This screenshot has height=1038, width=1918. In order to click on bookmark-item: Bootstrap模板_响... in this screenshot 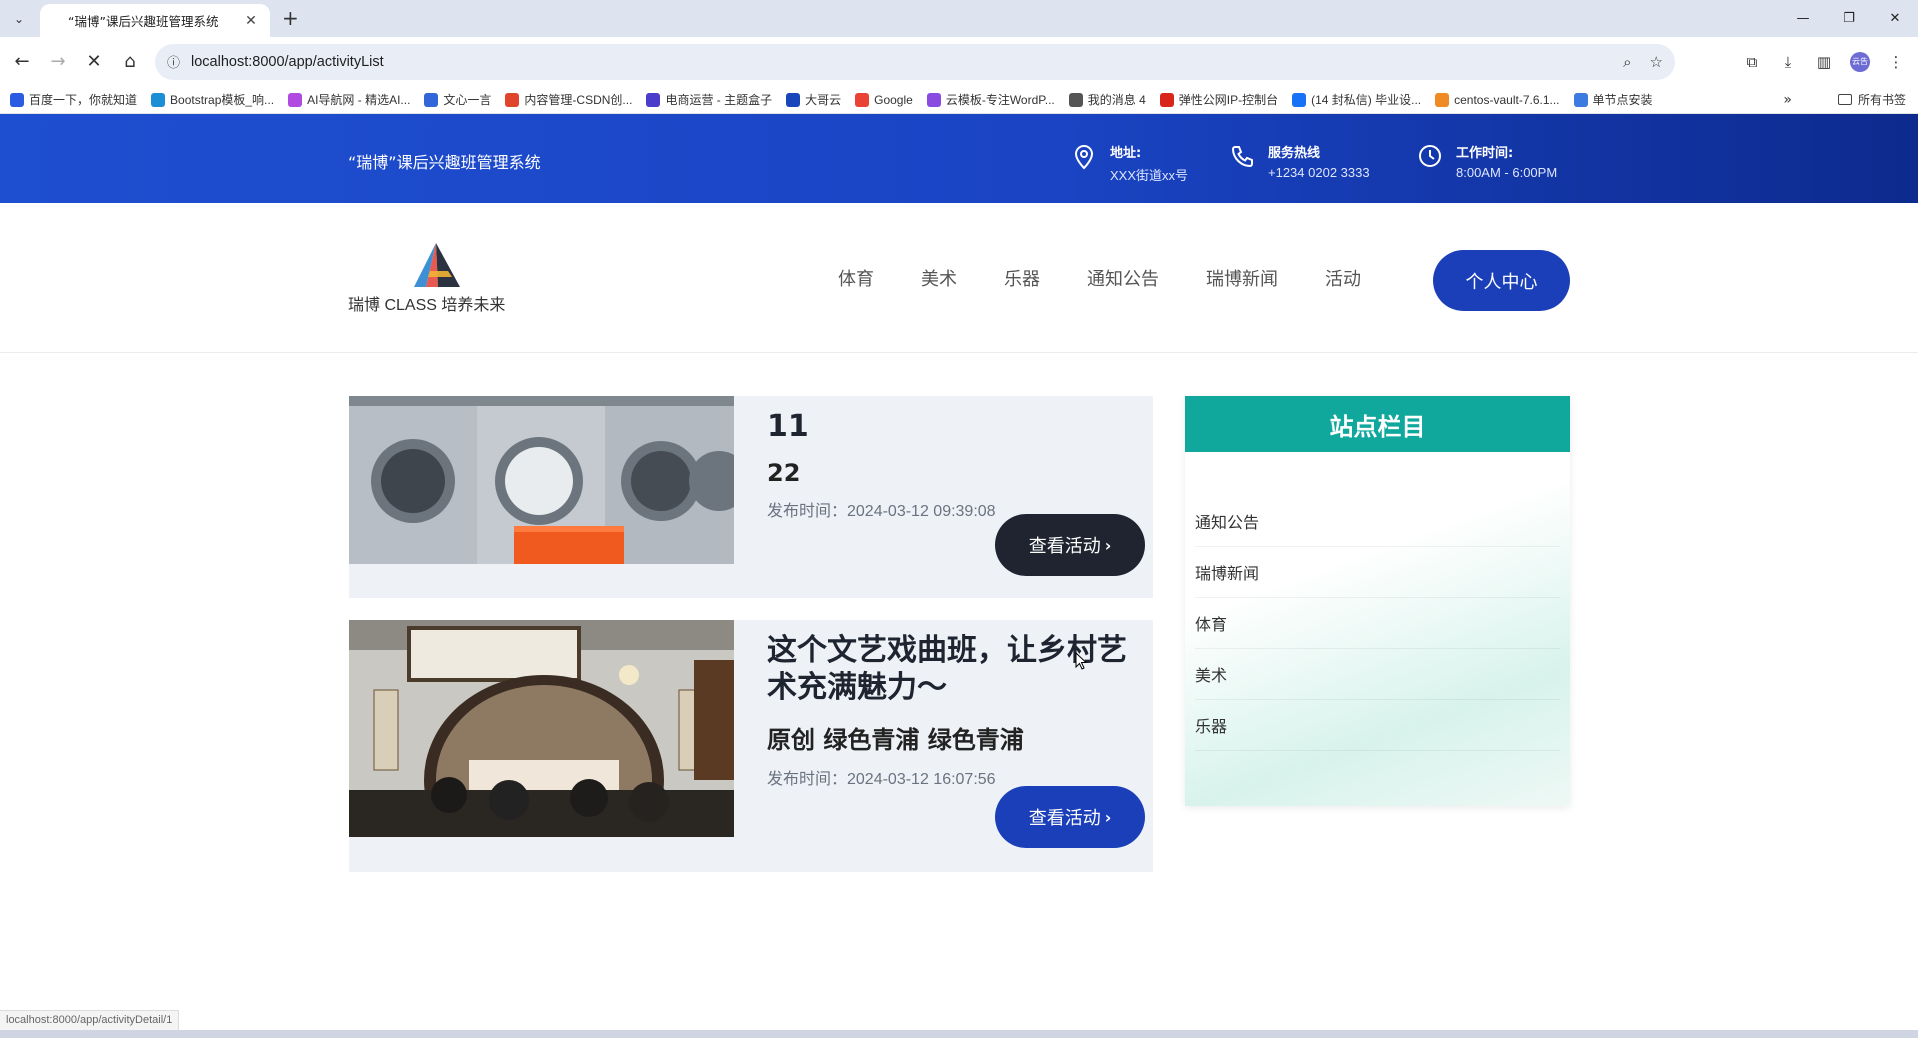, I will do `click(212, 99)`.